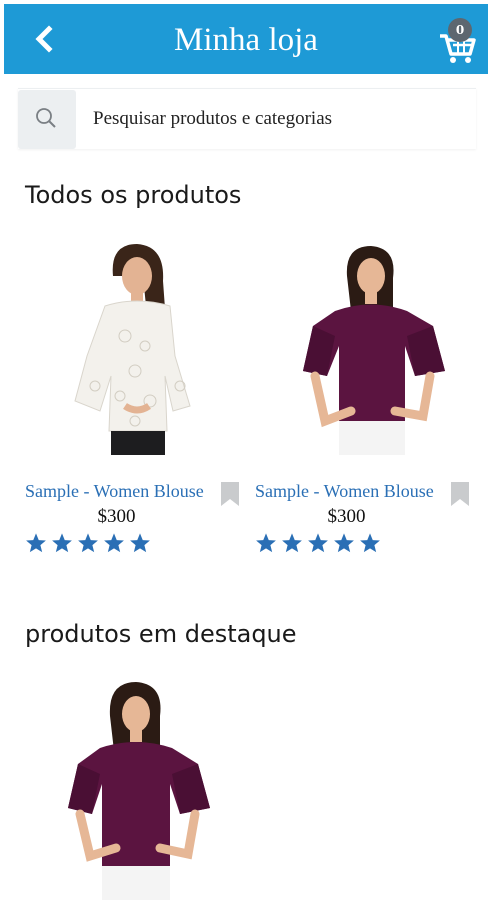 The image size is (492, 900). I want to click on search-bar: Pesquisar produtos e categorias, so click(247, 118).